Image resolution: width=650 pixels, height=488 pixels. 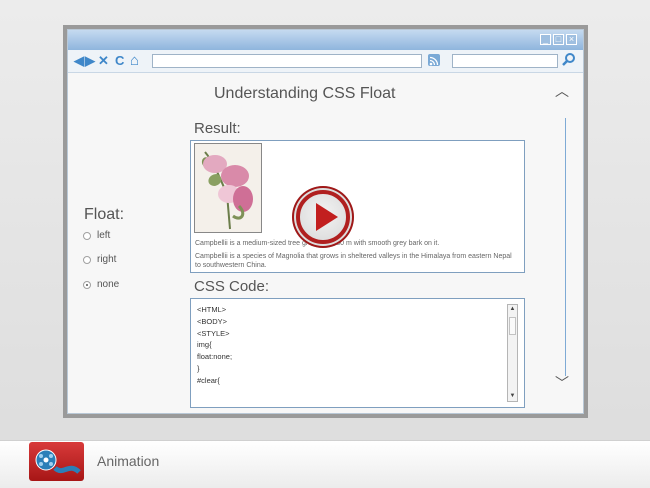 What do you see at coordinates (104, 235) in the screenshot?
I see `radio-label-left: left` at bounding box center [104, 235].